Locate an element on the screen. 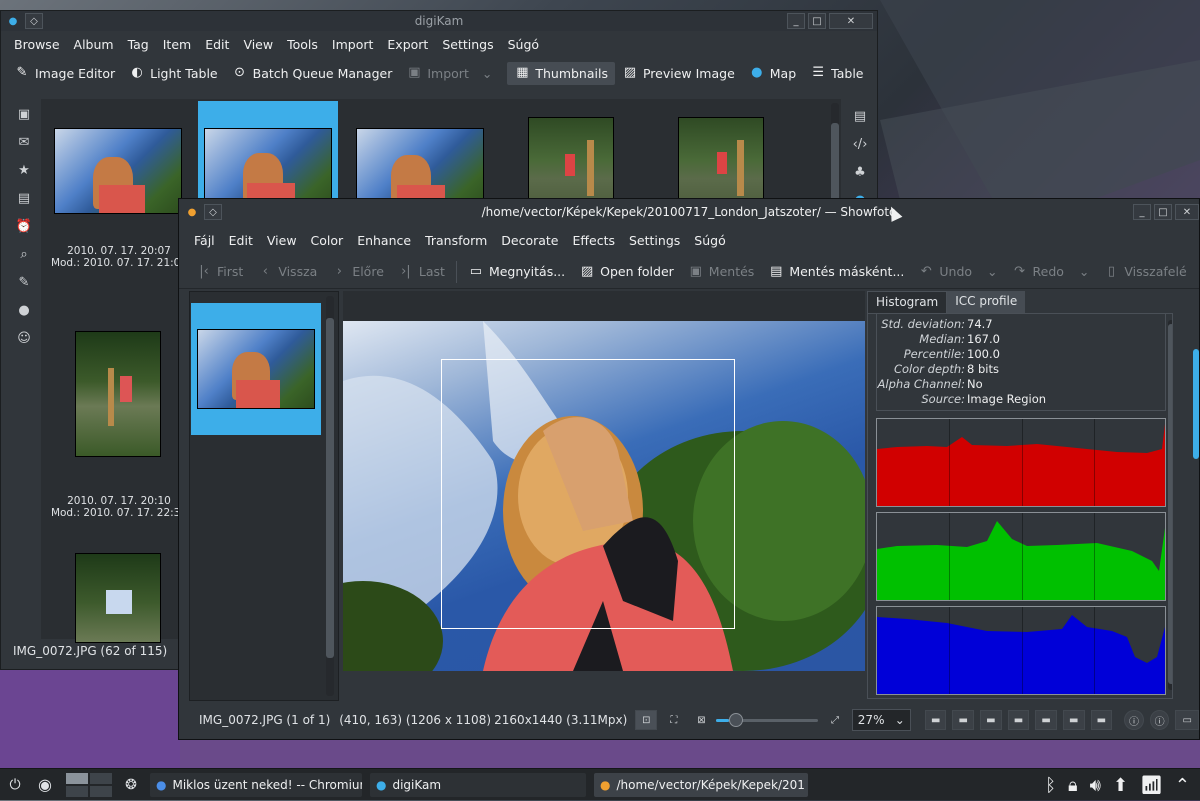  soft-proofing-icon: ▬ is located at coordinates (1018, 720).